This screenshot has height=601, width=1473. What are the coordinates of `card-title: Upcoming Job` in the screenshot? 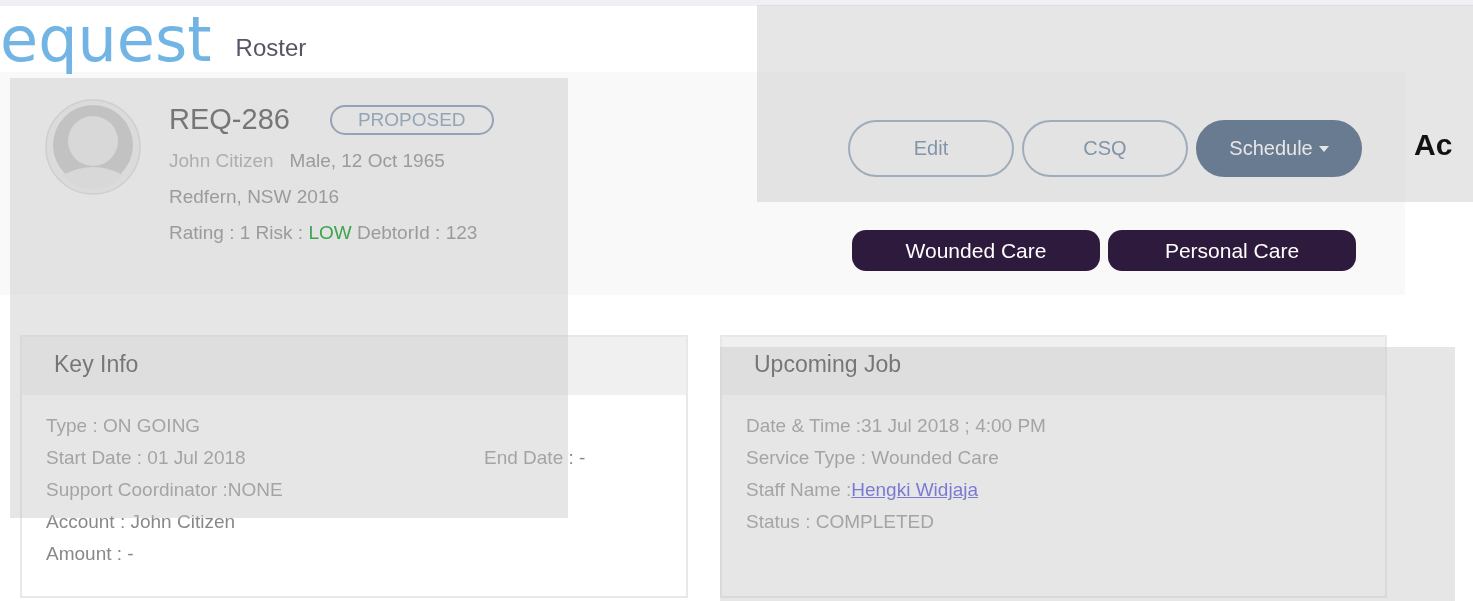 It's located at (1053, 366).